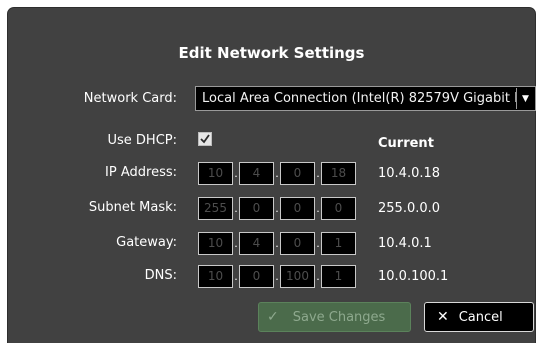 This screenshot has width=541, height=343. I want to click on close-icon: ✕, so click(443, 317).